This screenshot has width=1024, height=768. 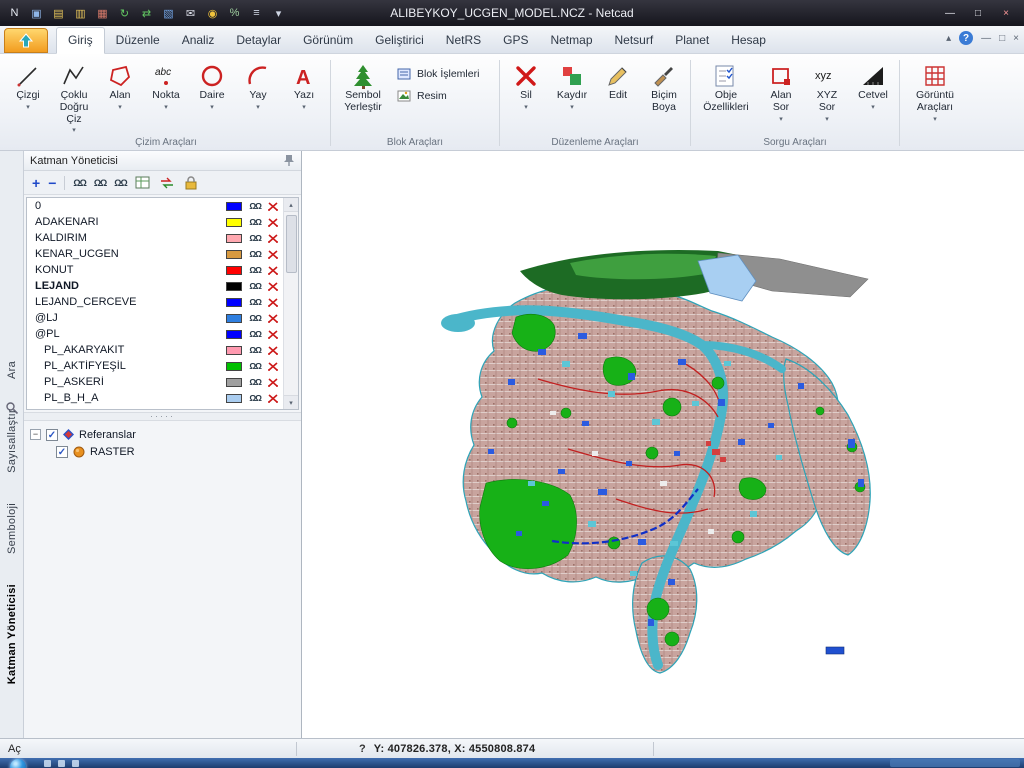 I want to click on tree-row-raster: ✓ RASTER, so click(x=162, y=451).